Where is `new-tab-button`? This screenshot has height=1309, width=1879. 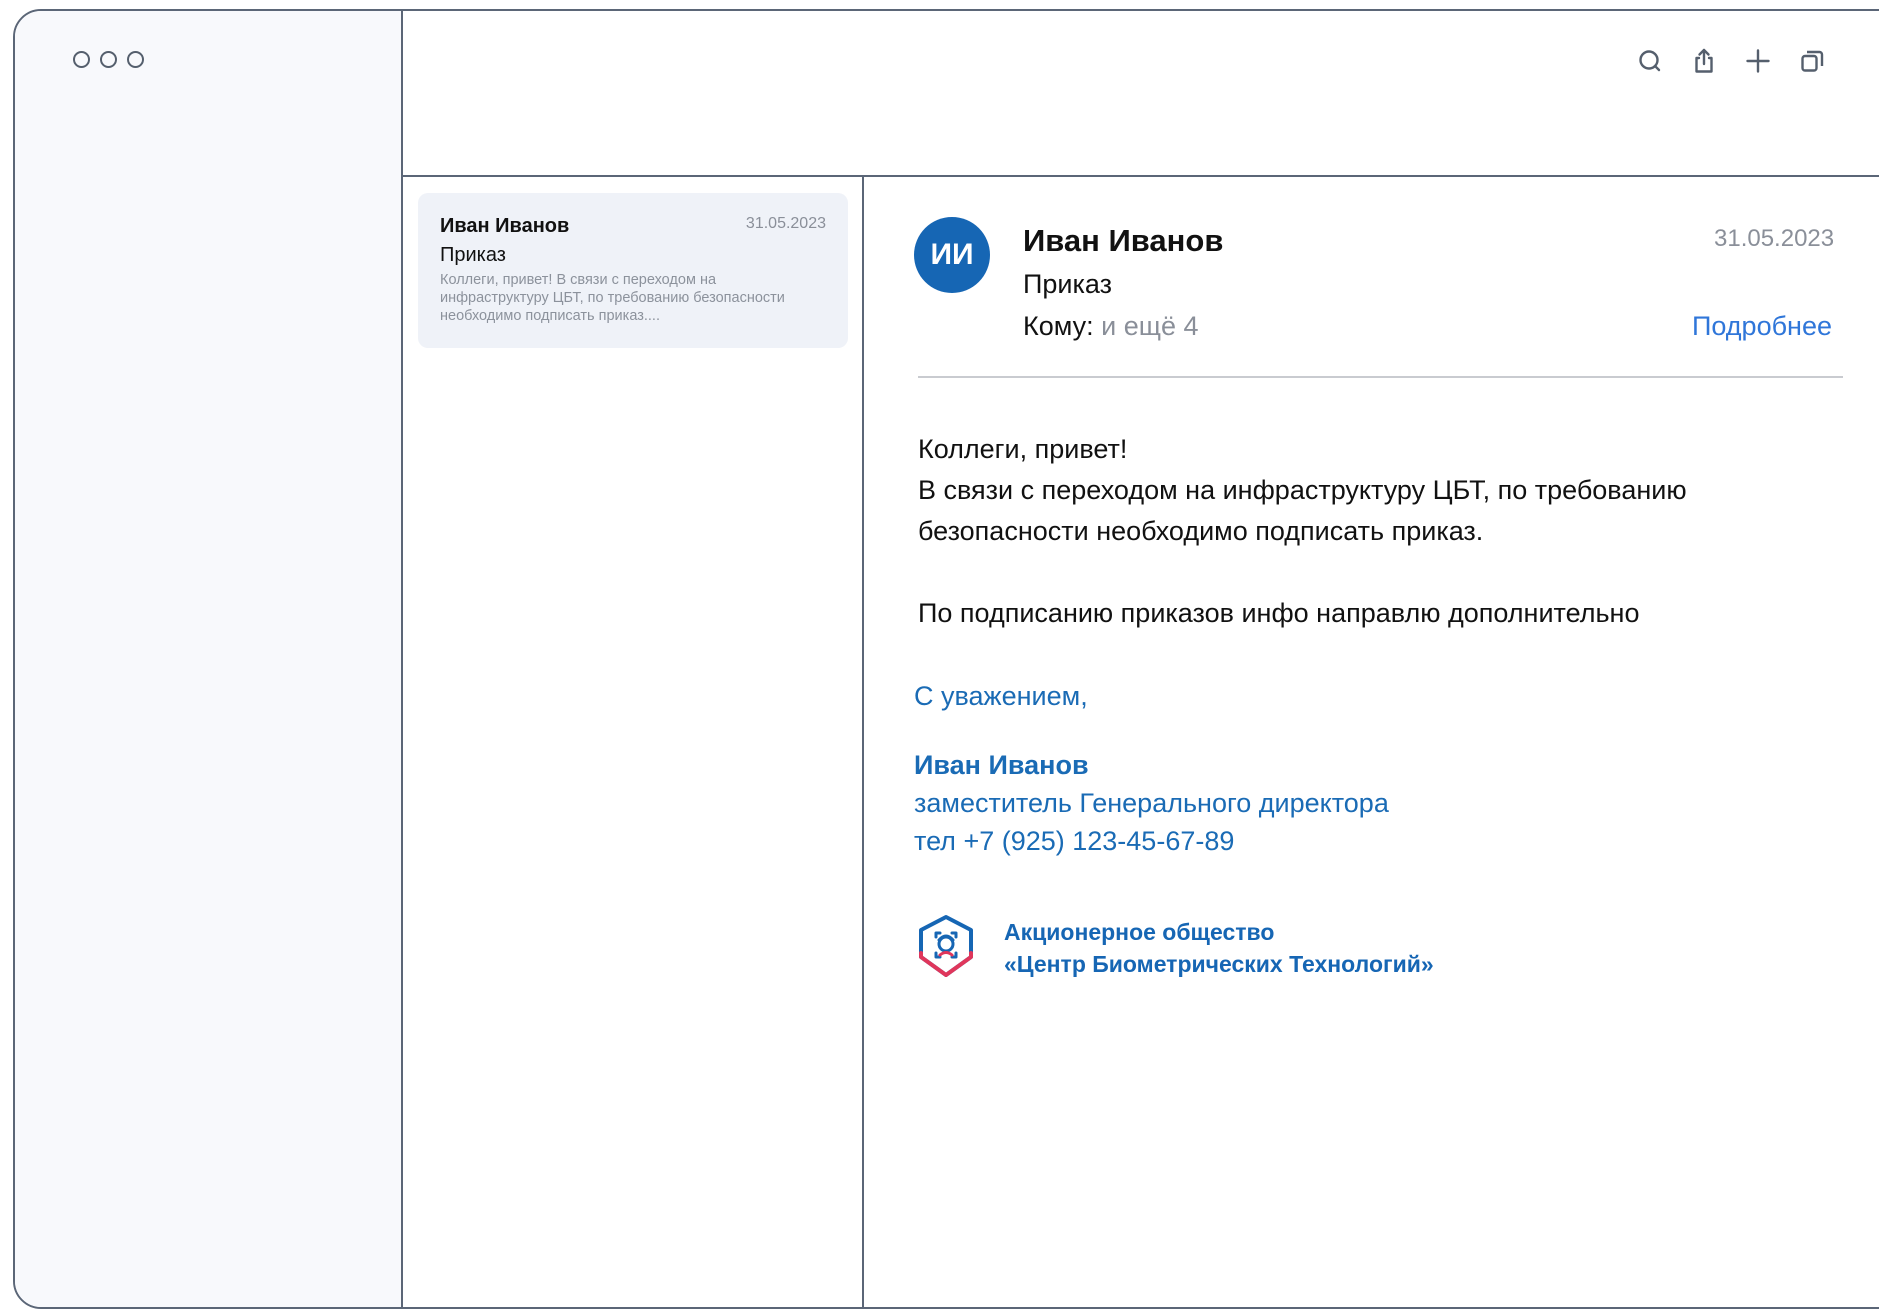
new-tab-button is located at coordinates (1758, 61).